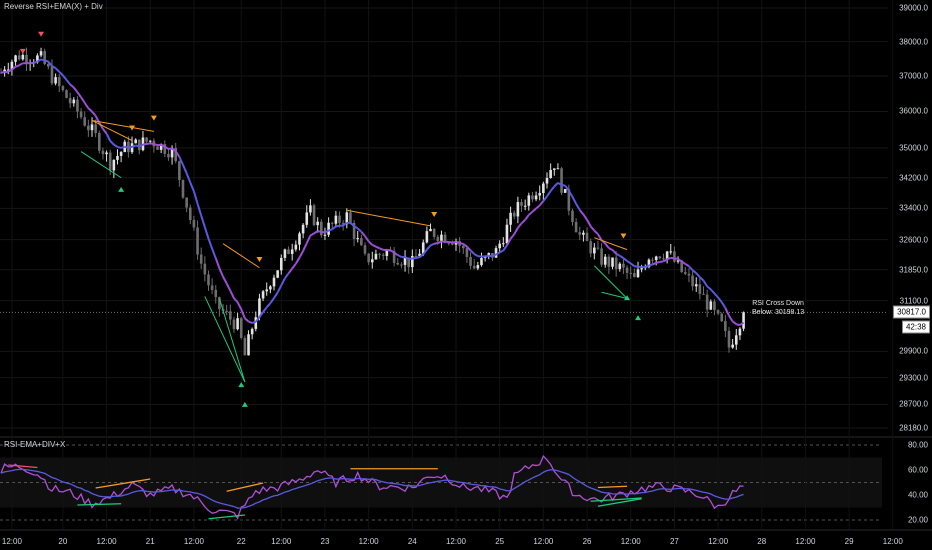 This screenshot has width=932, height=550. Describe the element at coordinates (913, 428) in the screenshot. I see `price-axis-label: 28180.0` at that location.